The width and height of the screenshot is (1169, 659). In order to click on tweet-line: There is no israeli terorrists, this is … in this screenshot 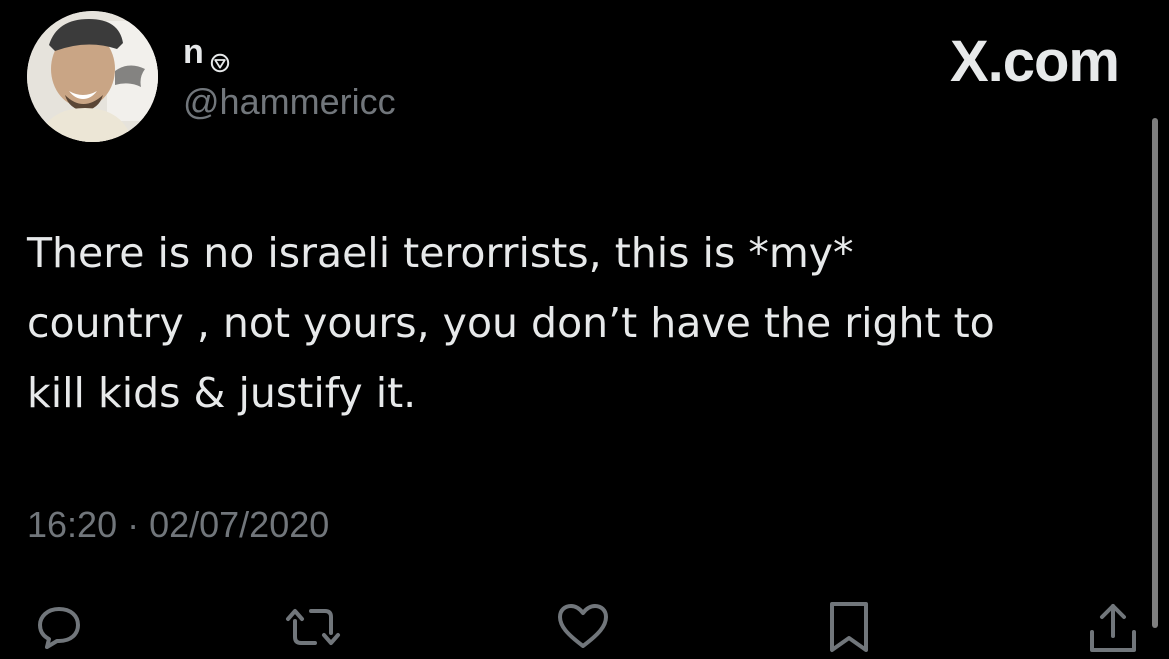, I will do `click(440, 253)`.